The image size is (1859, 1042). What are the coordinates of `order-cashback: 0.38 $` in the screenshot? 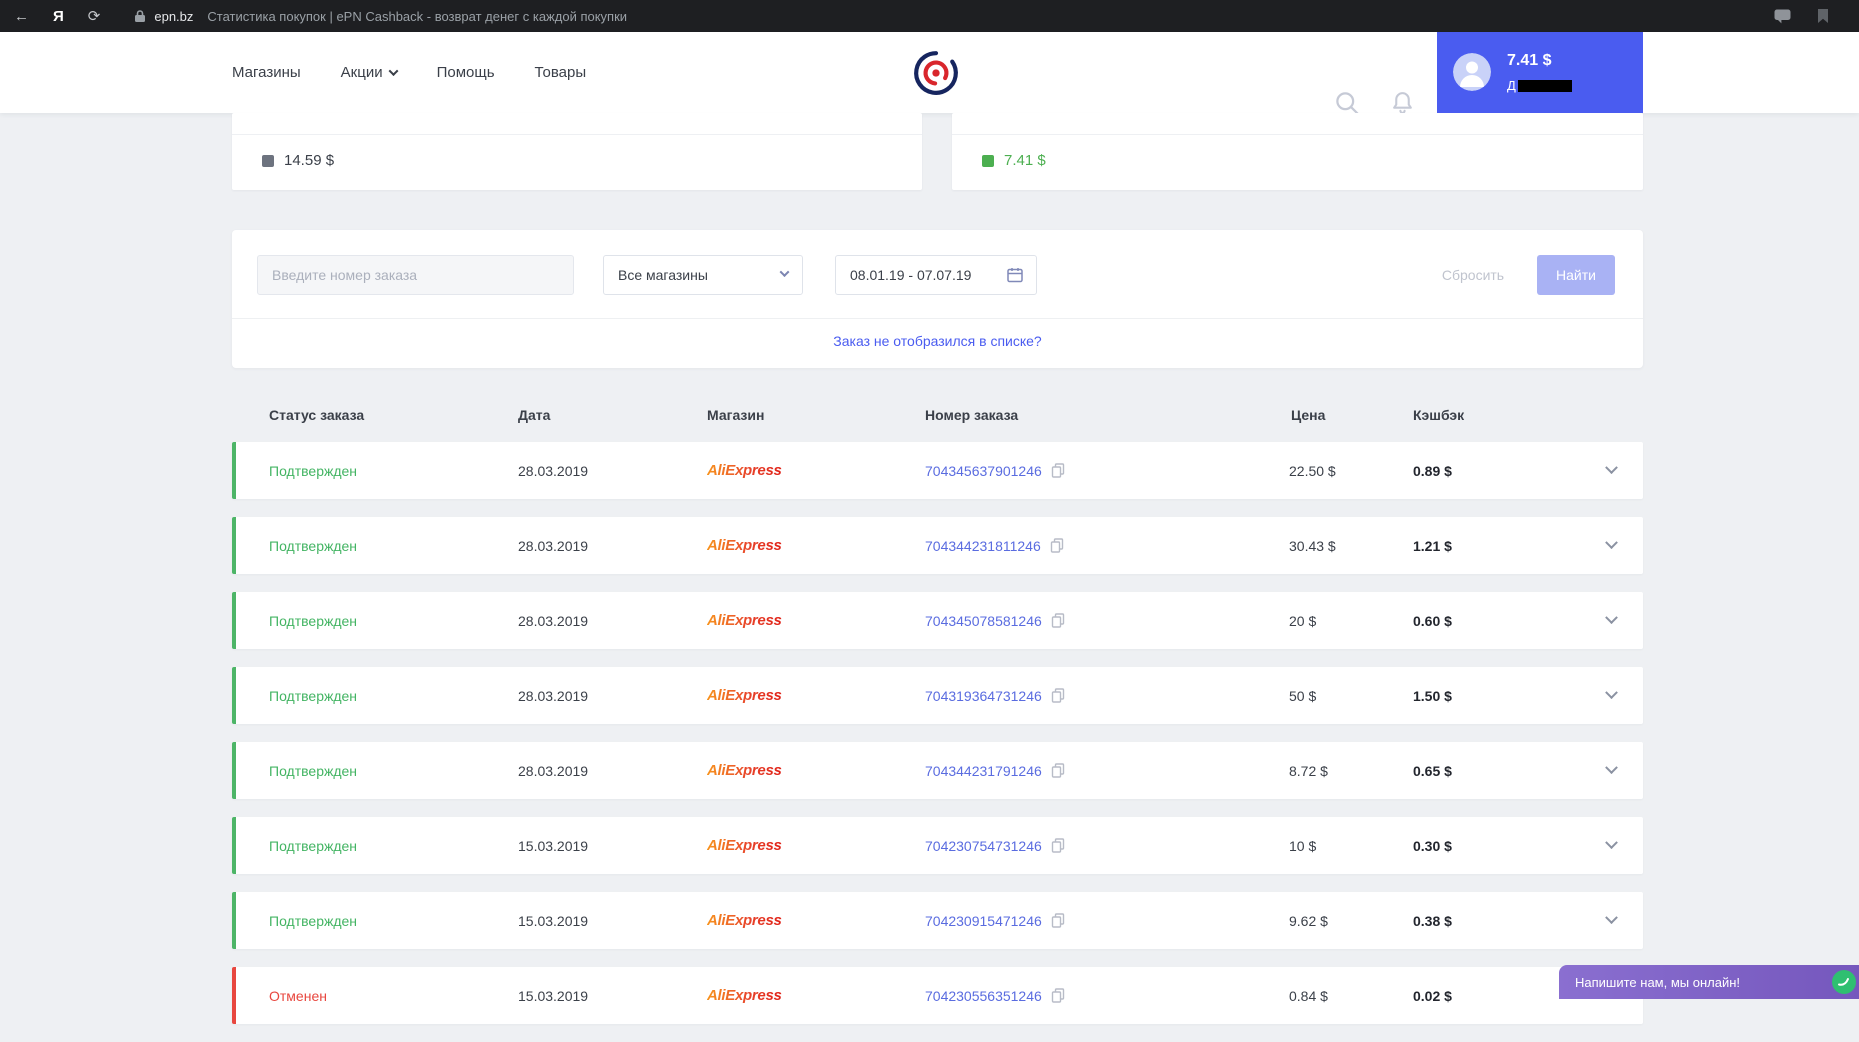 It's located at (1432, 920).